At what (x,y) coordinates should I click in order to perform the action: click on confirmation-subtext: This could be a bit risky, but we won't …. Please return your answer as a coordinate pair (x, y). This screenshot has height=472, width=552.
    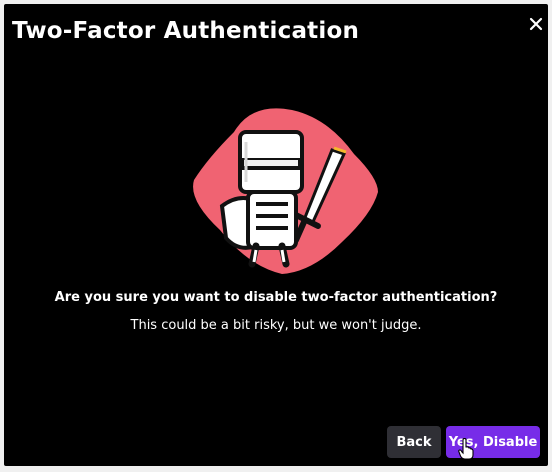
    Looking at the image, I should click on (276, 325).